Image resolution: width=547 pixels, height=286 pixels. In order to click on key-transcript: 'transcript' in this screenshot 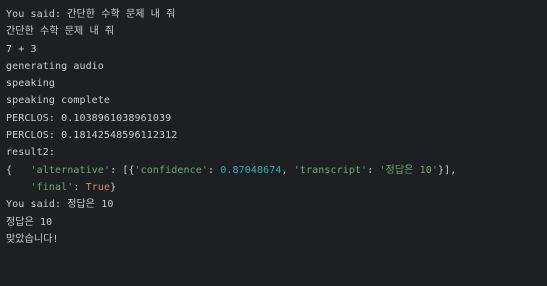, I will do `click(330, 170)`.